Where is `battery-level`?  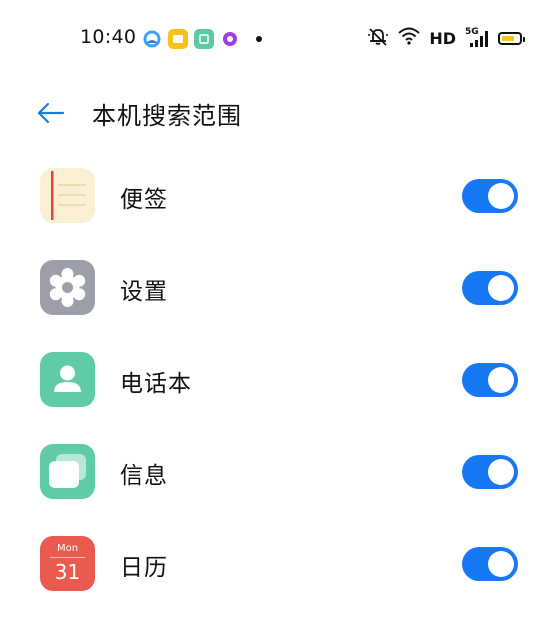
battery-level is located at coordinates (508, 38).